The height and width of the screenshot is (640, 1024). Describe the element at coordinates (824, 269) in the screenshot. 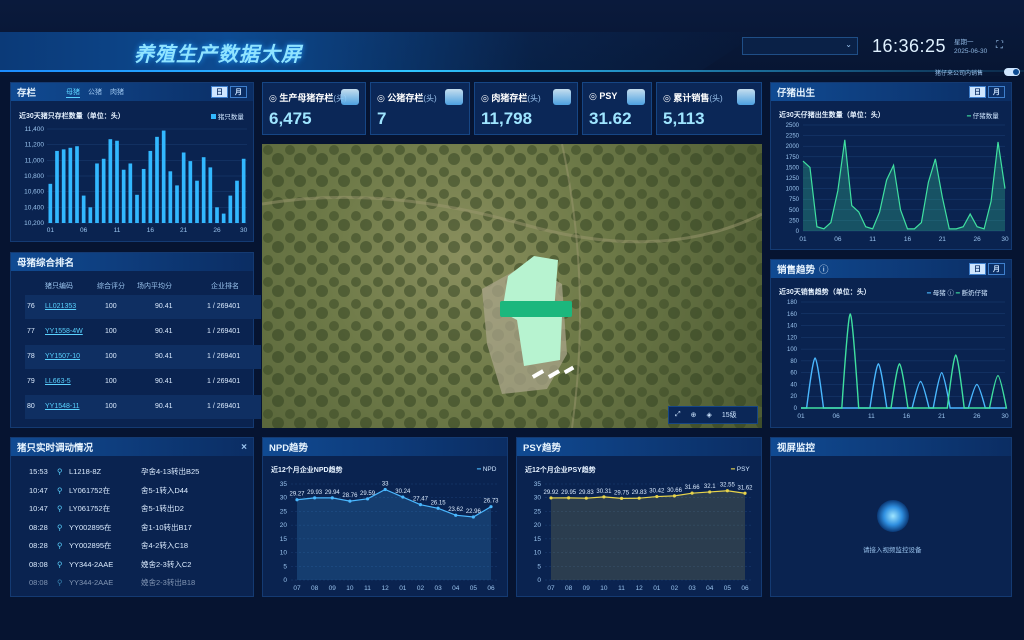

I see `info-icon: ⓘ` at that location.